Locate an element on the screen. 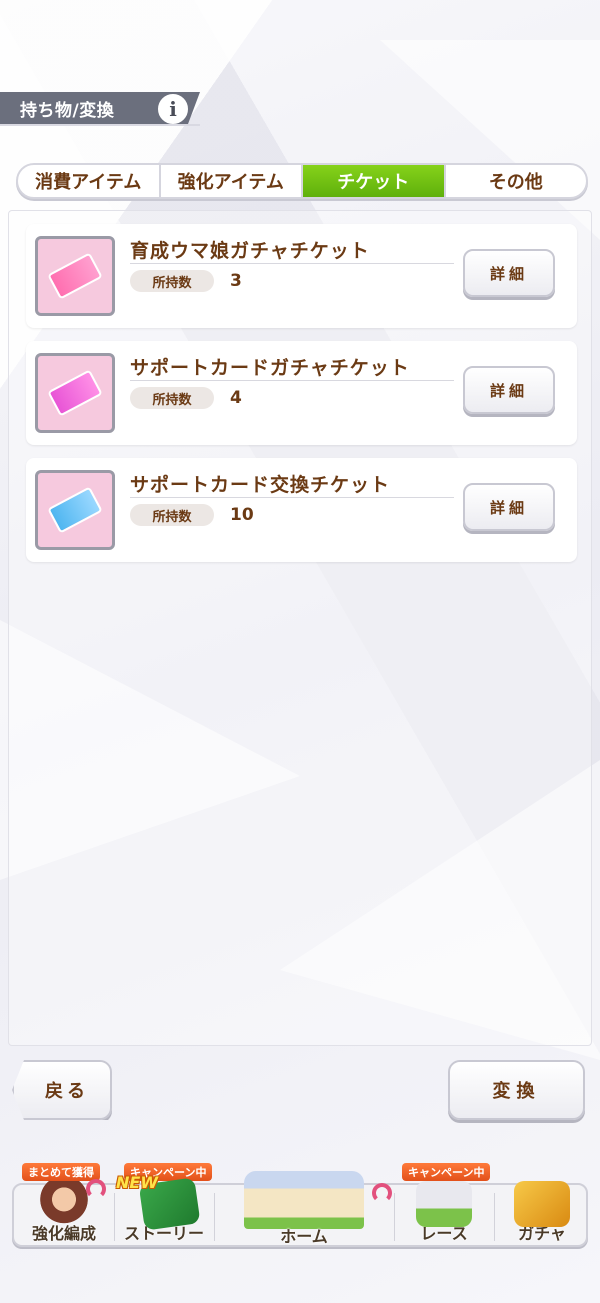 This screenshot has width=600, height=1303. nav-race: キャンペーン中 レース is located at coordinates (444, 1205).